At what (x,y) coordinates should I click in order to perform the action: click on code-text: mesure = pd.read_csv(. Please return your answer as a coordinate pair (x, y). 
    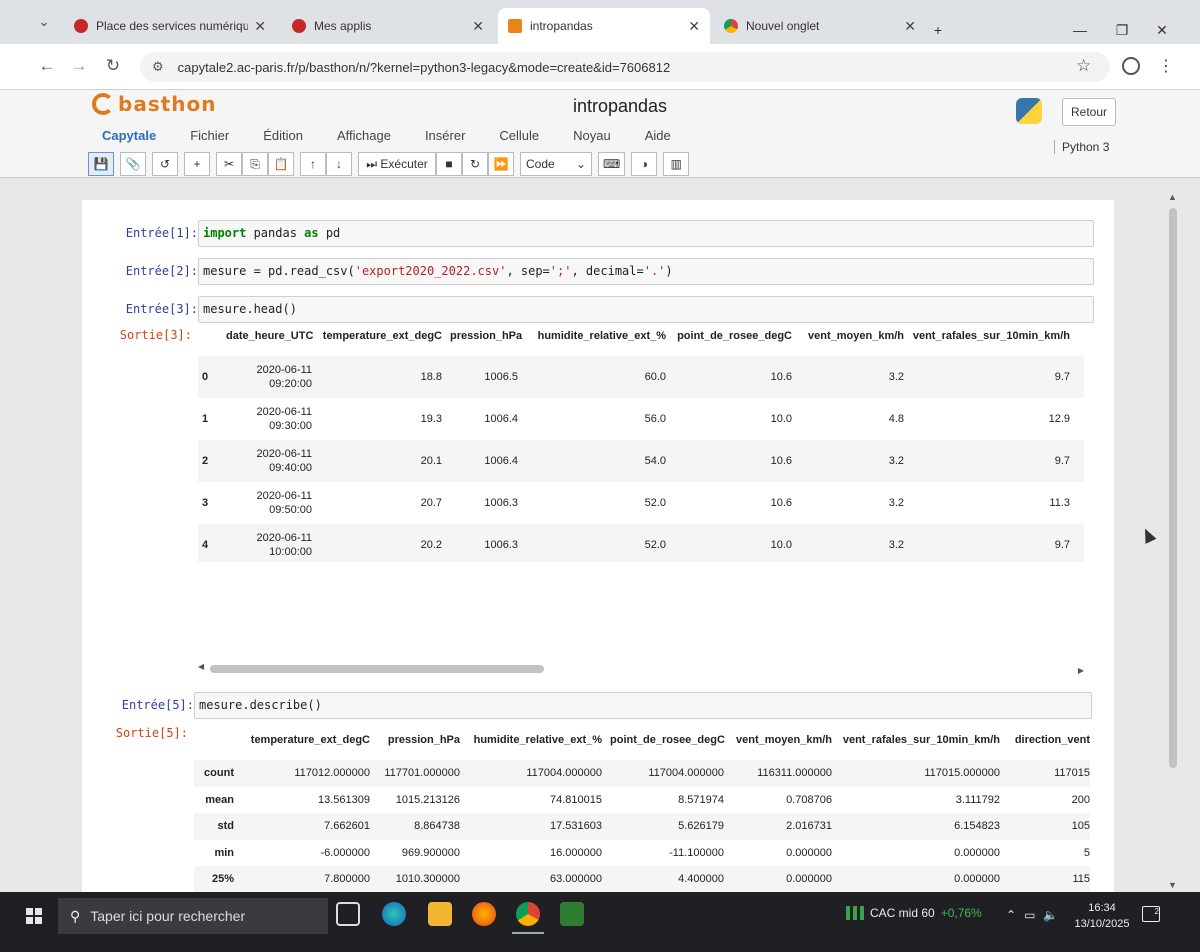
    Looking at the image, I should click on (279, 271).